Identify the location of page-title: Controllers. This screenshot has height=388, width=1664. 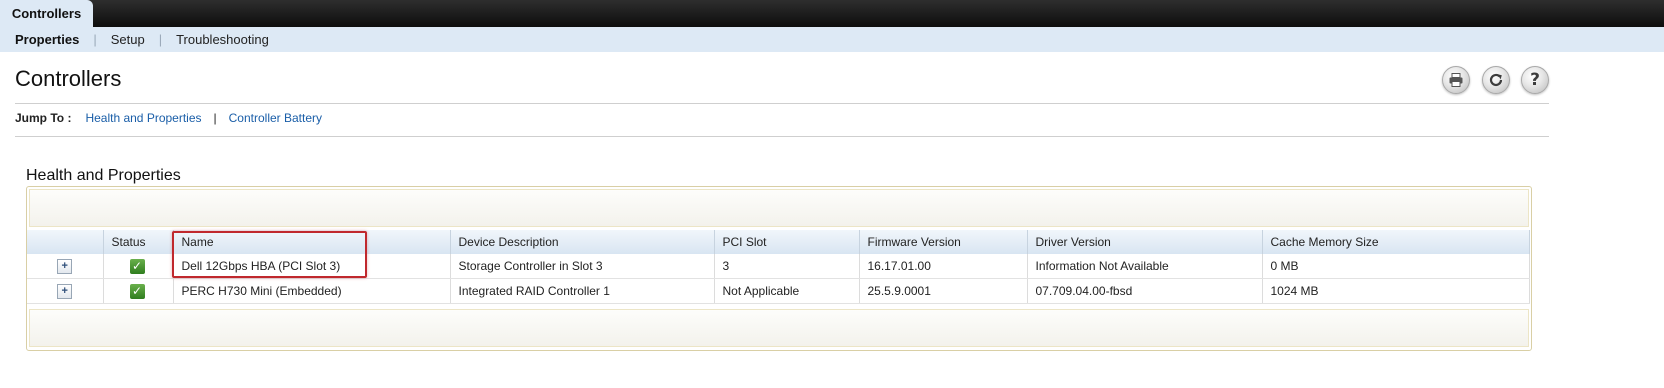
(68, 78).